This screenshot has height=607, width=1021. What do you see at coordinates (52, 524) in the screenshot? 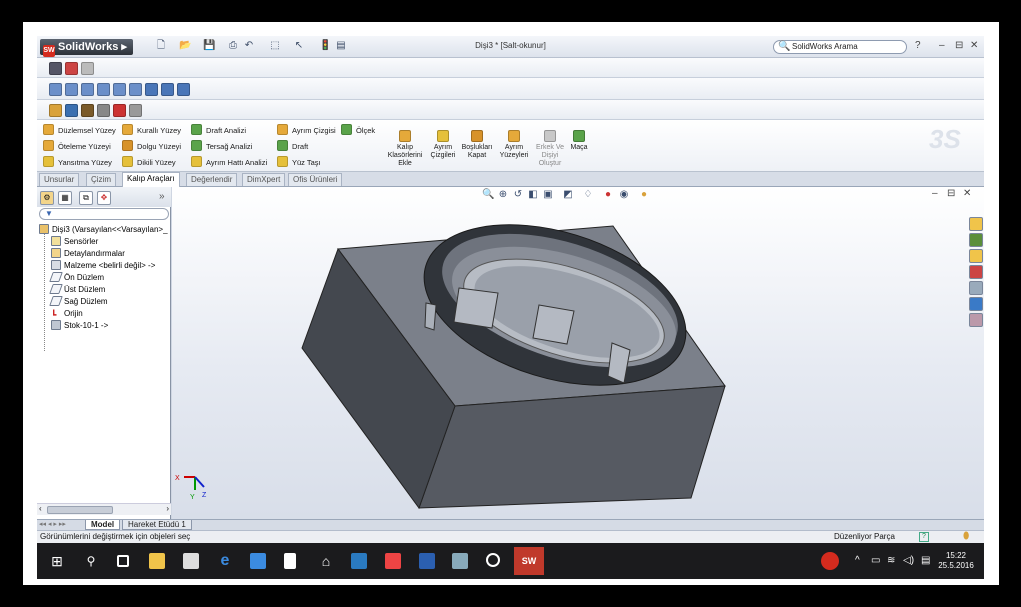
I see `tab-nav-arrows-icon: ◂◂ ◂ ▸ ▸▸` at bounding box center [52, 524].